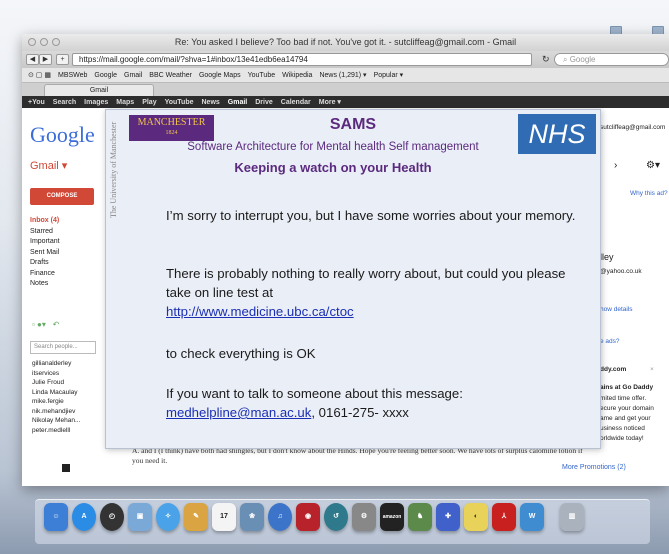 The height and width of the screenshot is (554, 669). Describe the element at coordinates (330, 102) in the screenshot. I see `gbar-item: More ▾` at that location.